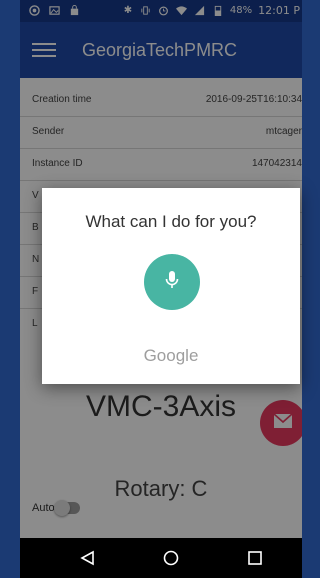 The width and height of the screenshot is (320, 578). I want to click on microphone-icon, so click(172, 282).